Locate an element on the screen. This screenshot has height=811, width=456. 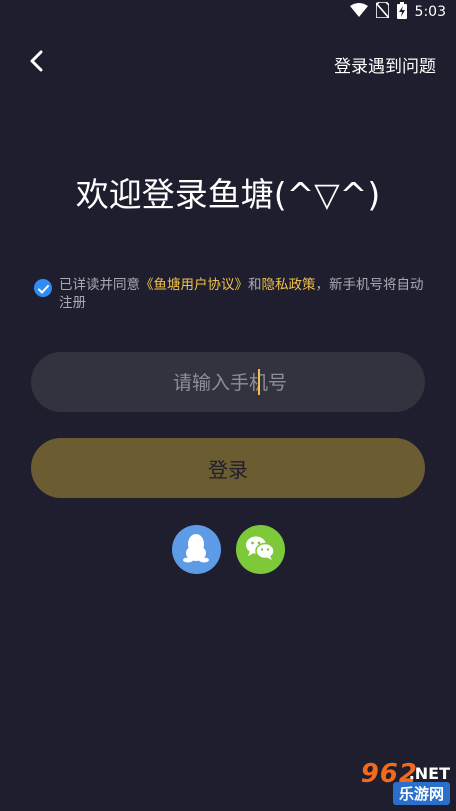
phone-field is located at coordinates (230, 383).